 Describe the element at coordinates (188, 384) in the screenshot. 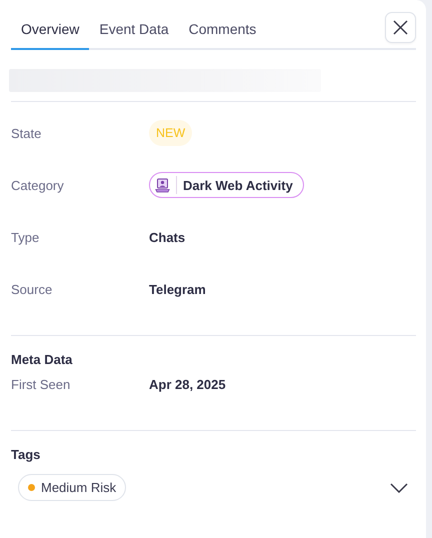

I see `field-value: Apr 28, 2025` at that location.